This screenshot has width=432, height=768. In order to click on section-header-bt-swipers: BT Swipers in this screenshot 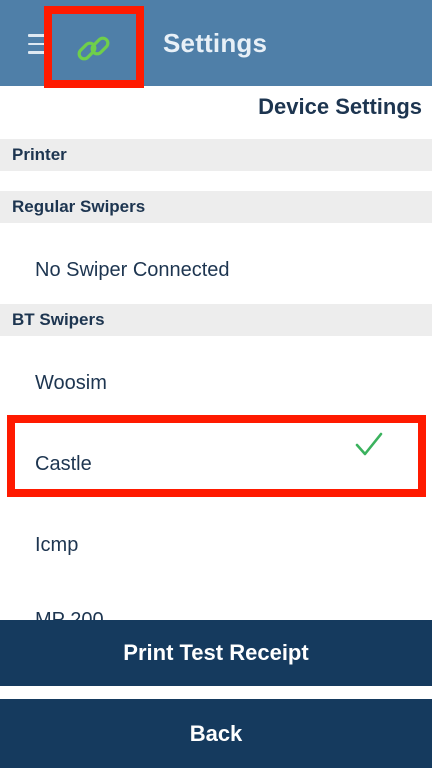, I will do `click(216, 320)`.